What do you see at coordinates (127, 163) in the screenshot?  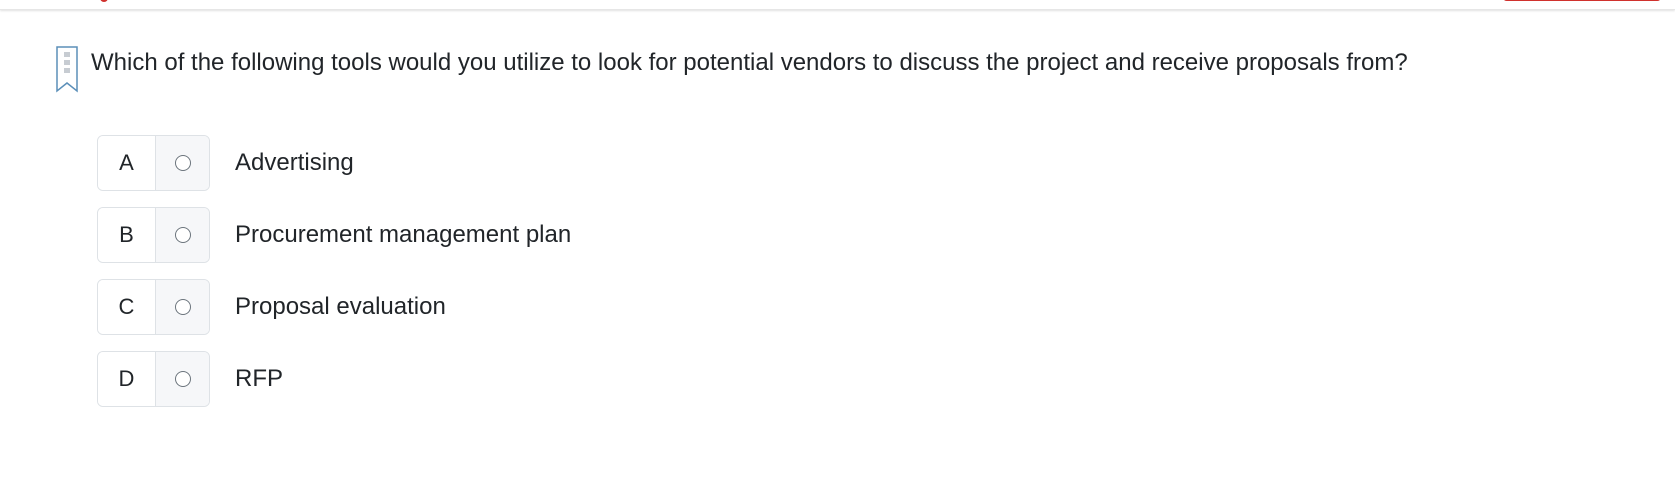 I see `option-letter: A` at bounding box center [127, 163].